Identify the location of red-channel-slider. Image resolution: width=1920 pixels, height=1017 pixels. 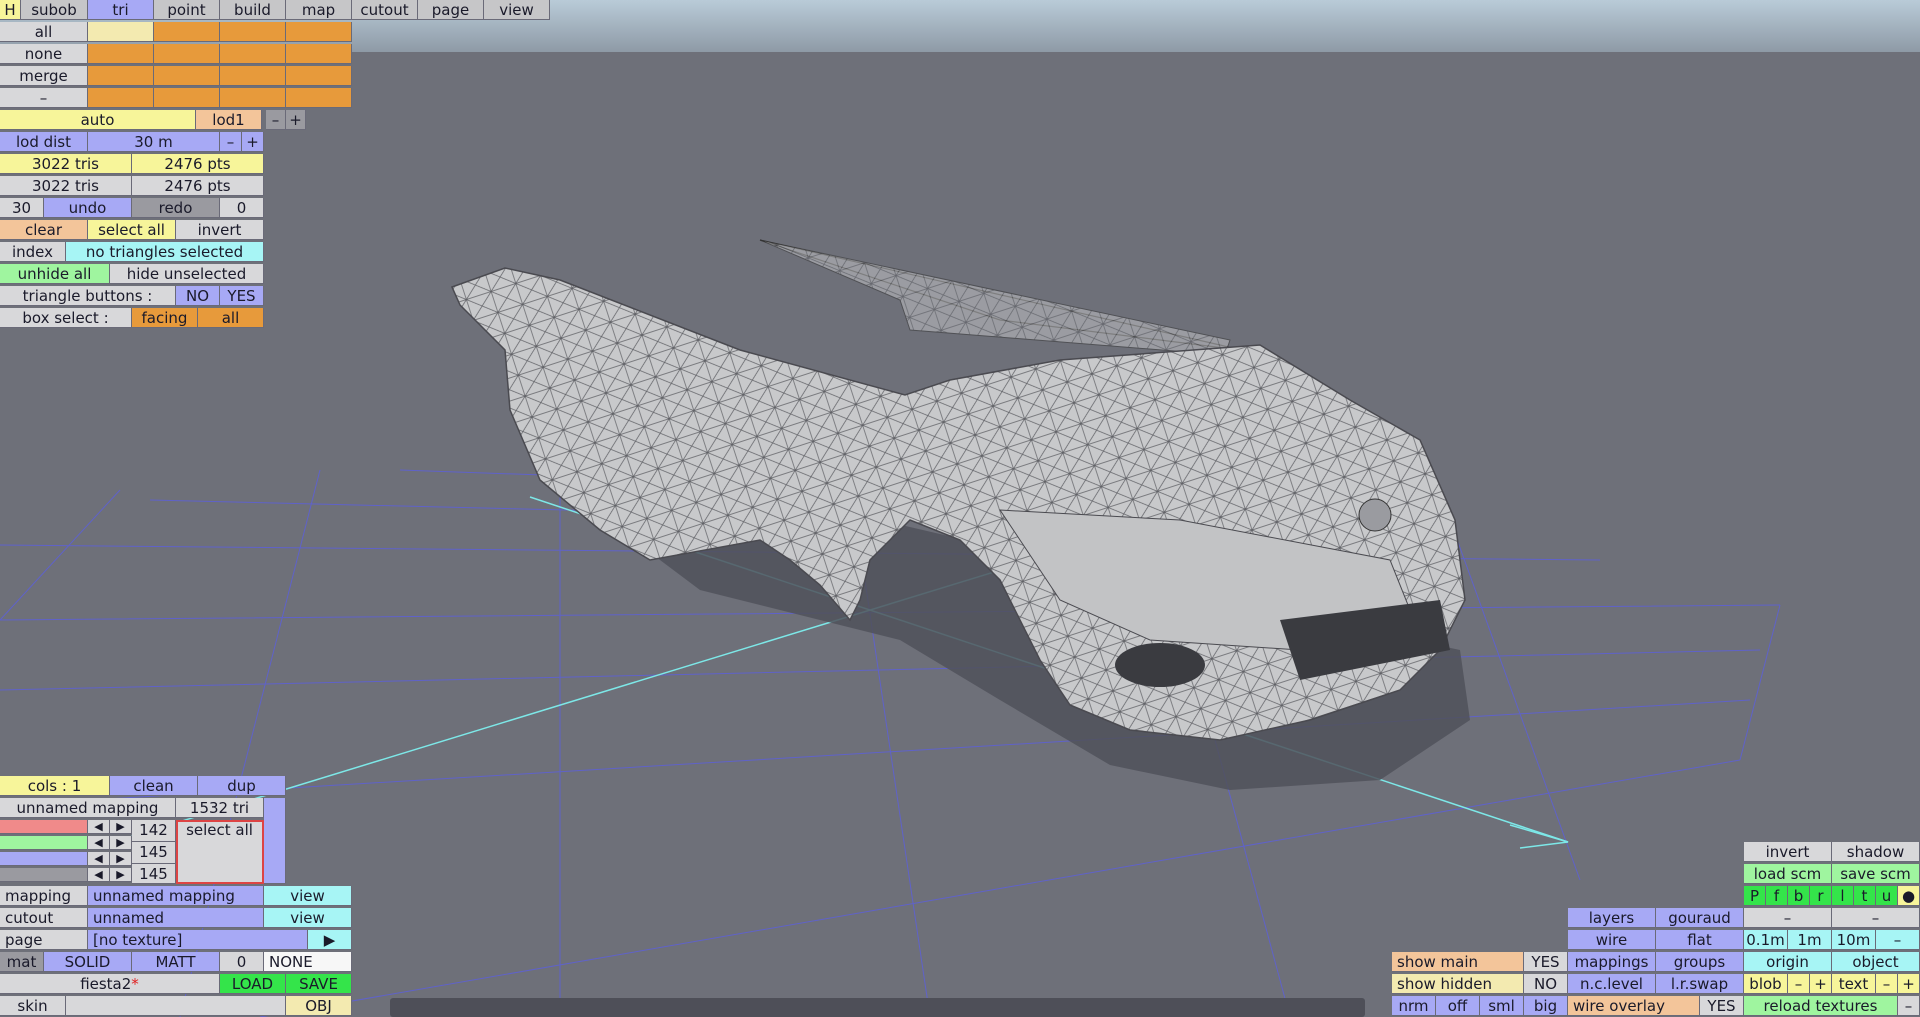
(44, 827).